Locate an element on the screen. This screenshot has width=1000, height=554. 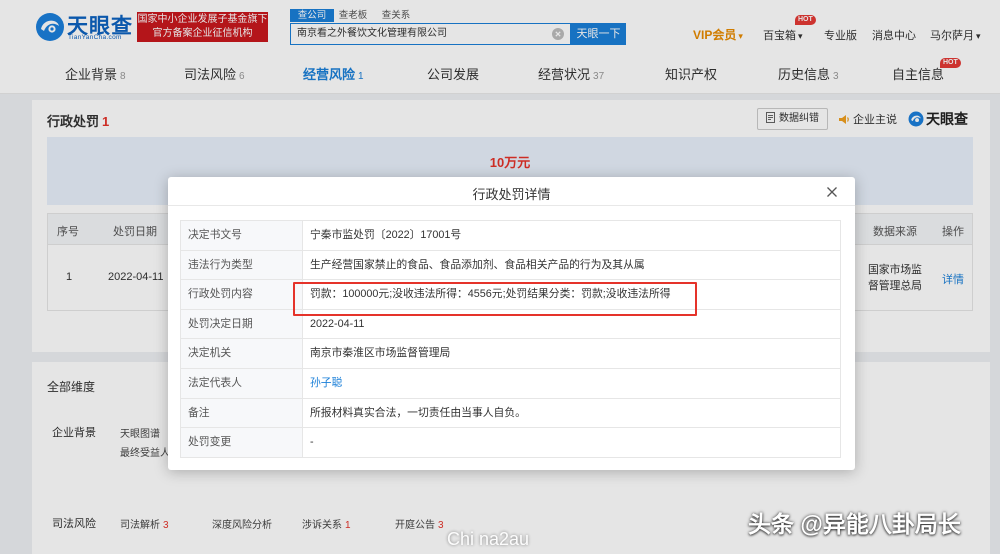
detail-value: - is located at coordinates (312, 442).